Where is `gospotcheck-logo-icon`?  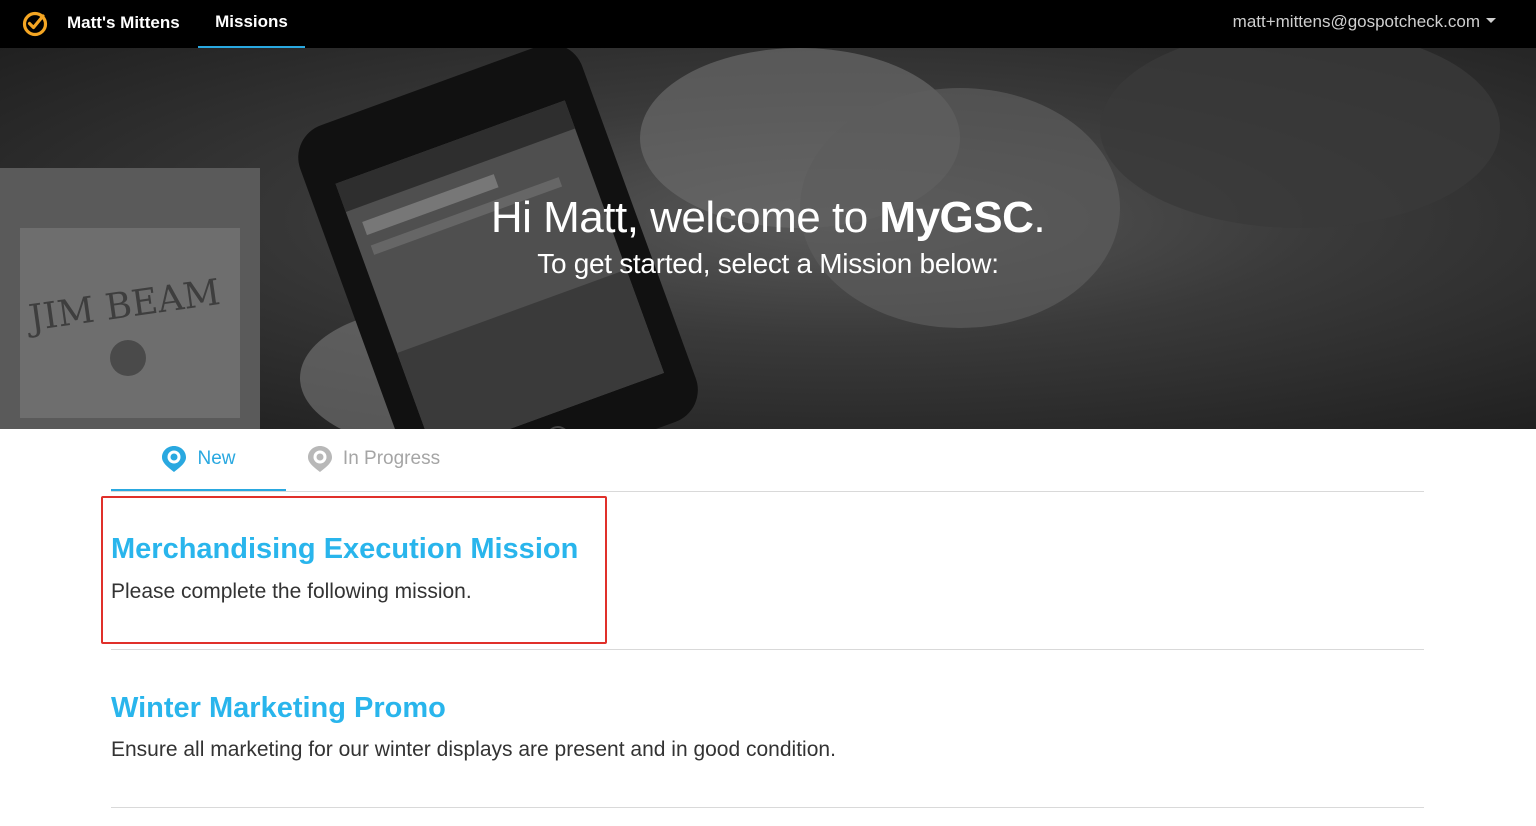 gospotcheck-logo-icon is located at coordinates (35, 24).